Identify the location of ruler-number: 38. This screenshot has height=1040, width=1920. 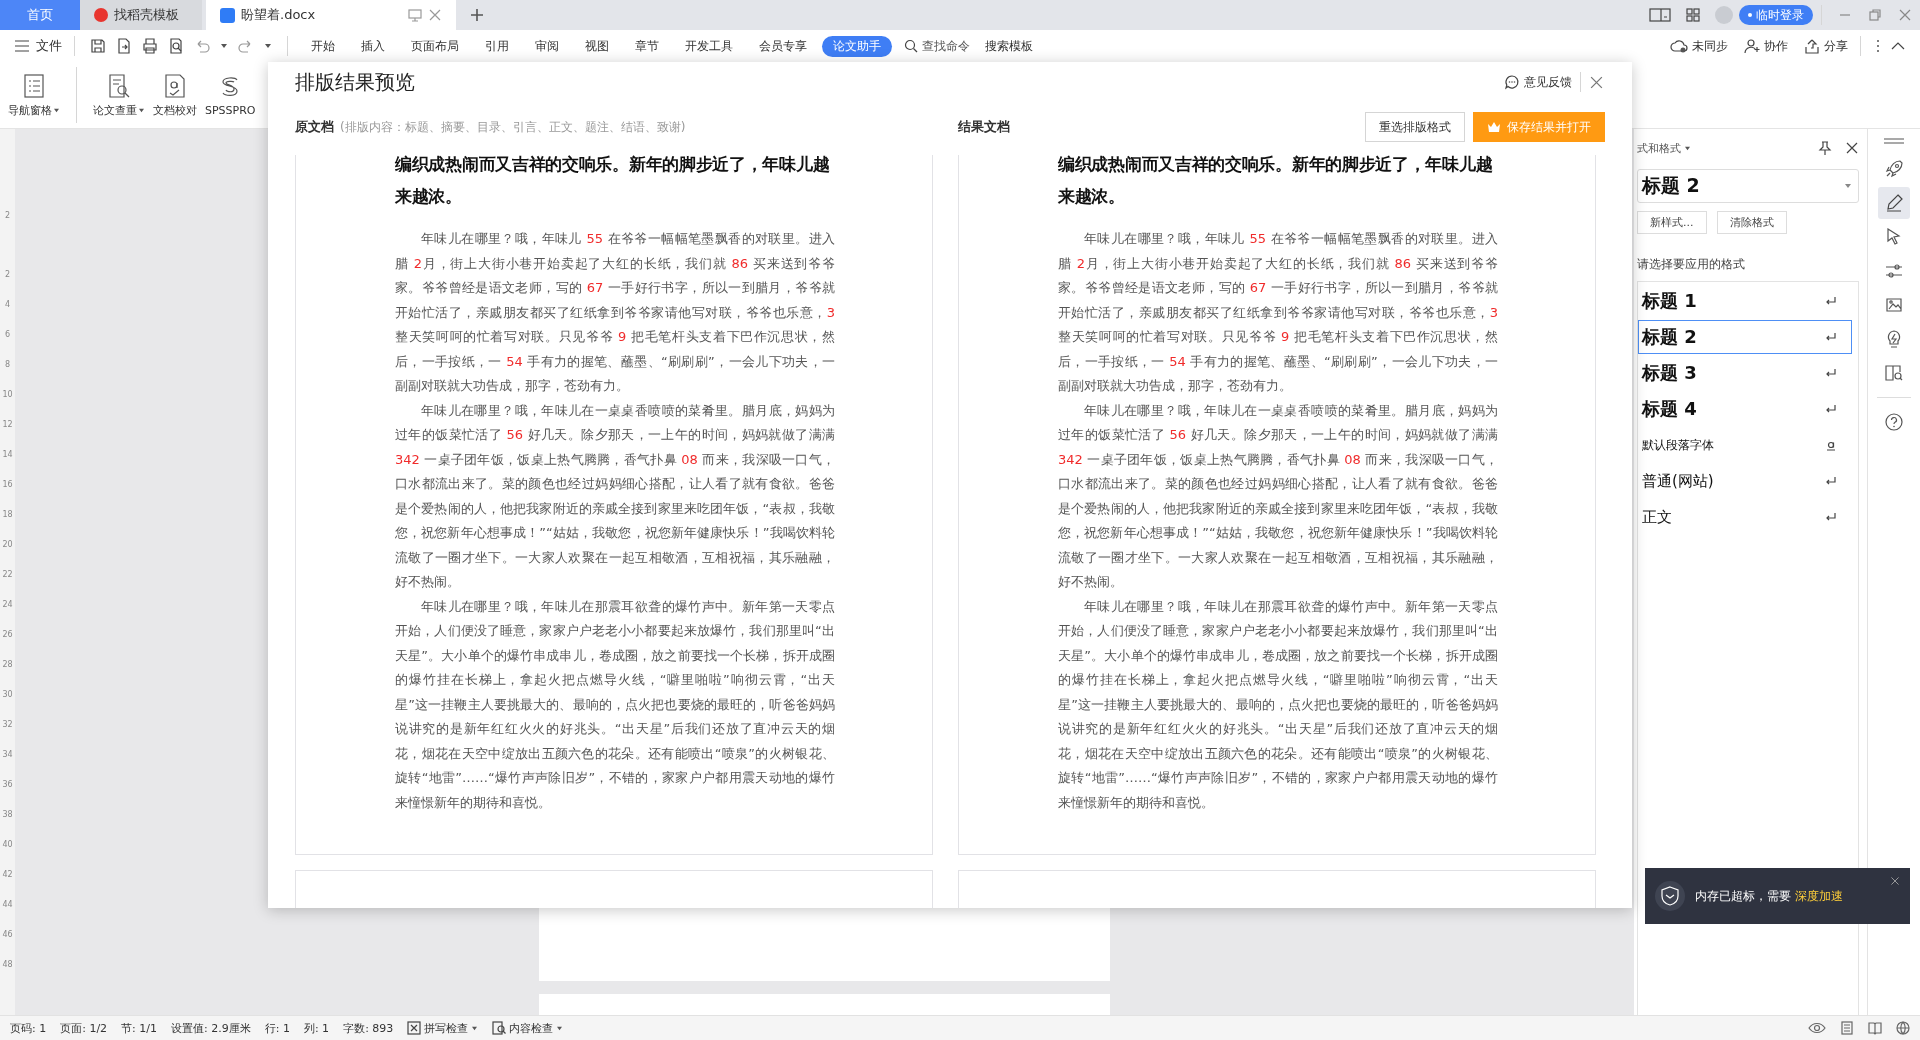
(7, 815).